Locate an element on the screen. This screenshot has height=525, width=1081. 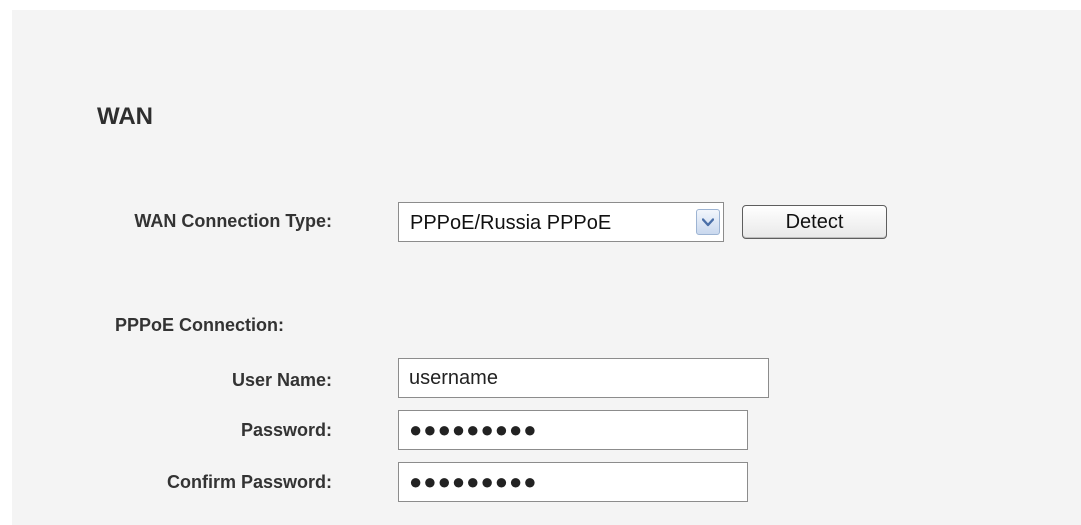
user-name-input is located at coordinates (583, 378).